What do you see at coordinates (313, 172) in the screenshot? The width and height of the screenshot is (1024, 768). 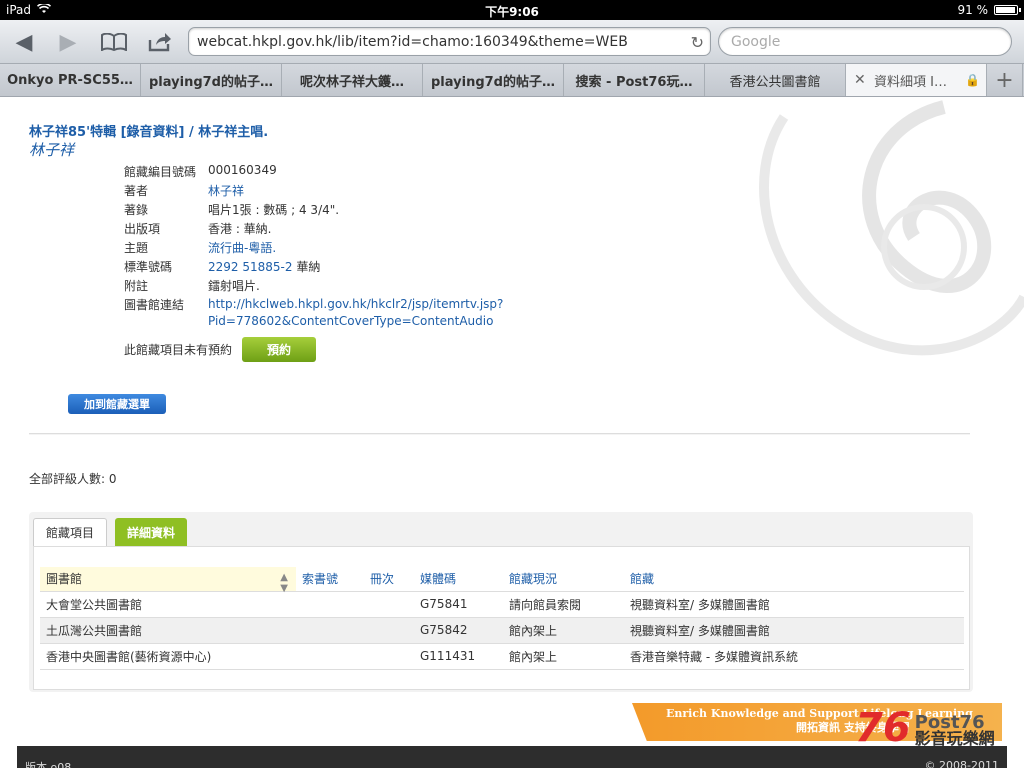 I see `detail-row: 館藏編目號碼 000160349` at bounding box center [313, 172].